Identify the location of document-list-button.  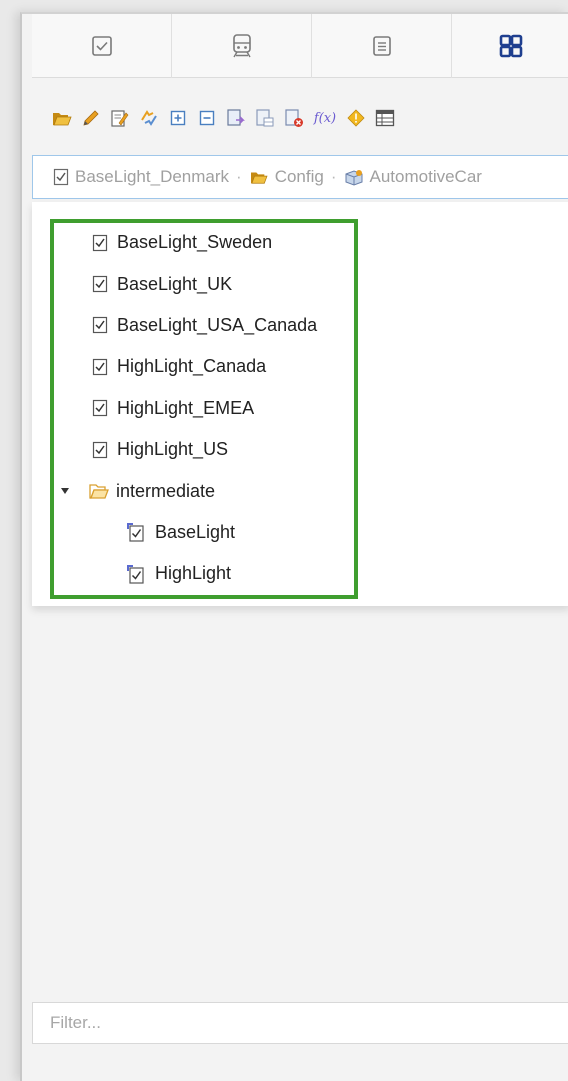
(265, 118).